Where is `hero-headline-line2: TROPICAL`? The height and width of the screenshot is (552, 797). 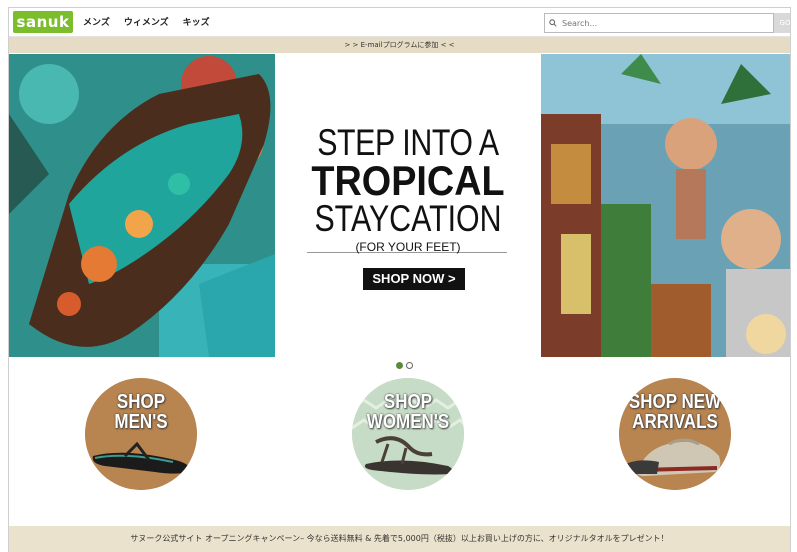 hero-headline-line2: TROPICAL is located at coordinates (408, 180).